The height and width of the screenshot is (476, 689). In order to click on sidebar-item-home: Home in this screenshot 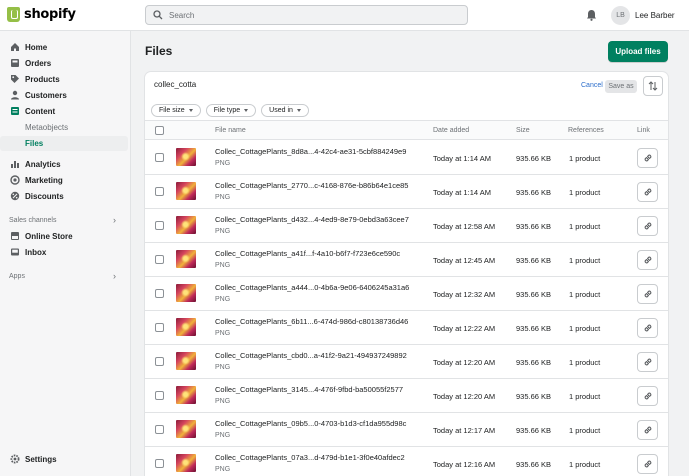, I will do `click(64, 47)`.